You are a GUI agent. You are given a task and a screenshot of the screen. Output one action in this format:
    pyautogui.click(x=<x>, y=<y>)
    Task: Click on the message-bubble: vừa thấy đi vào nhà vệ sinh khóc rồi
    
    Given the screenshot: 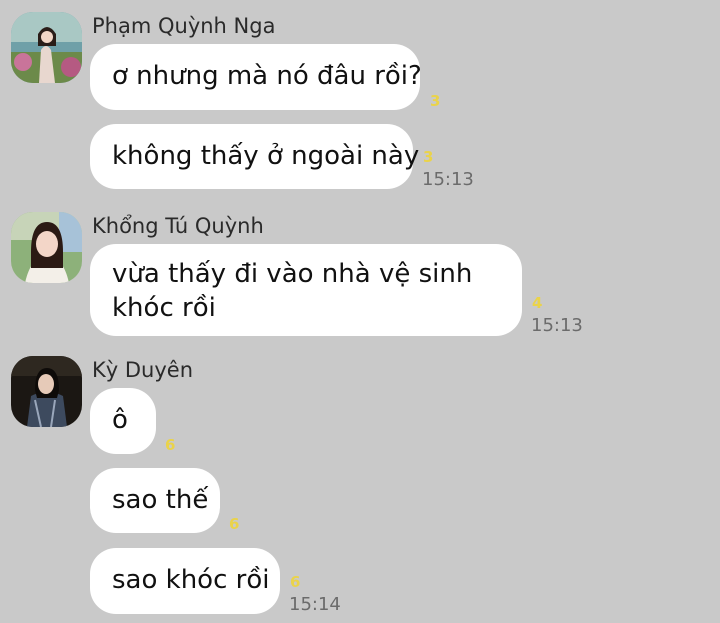 What is the action you would take?
    pyautogui.click(x=306, y=290)
    